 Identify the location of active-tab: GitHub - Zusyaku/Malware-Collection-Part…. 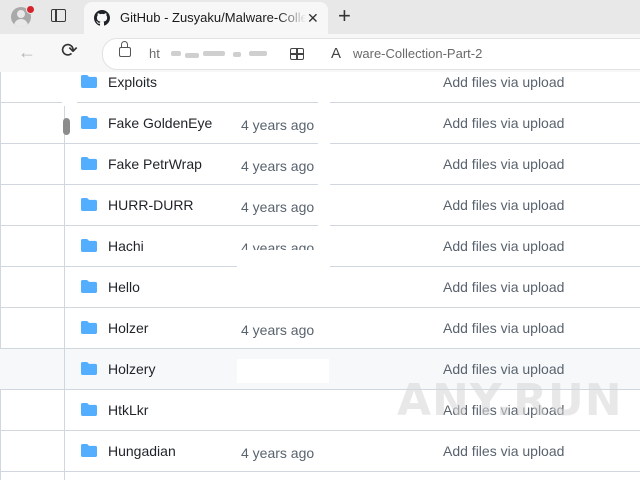
(206, 18).